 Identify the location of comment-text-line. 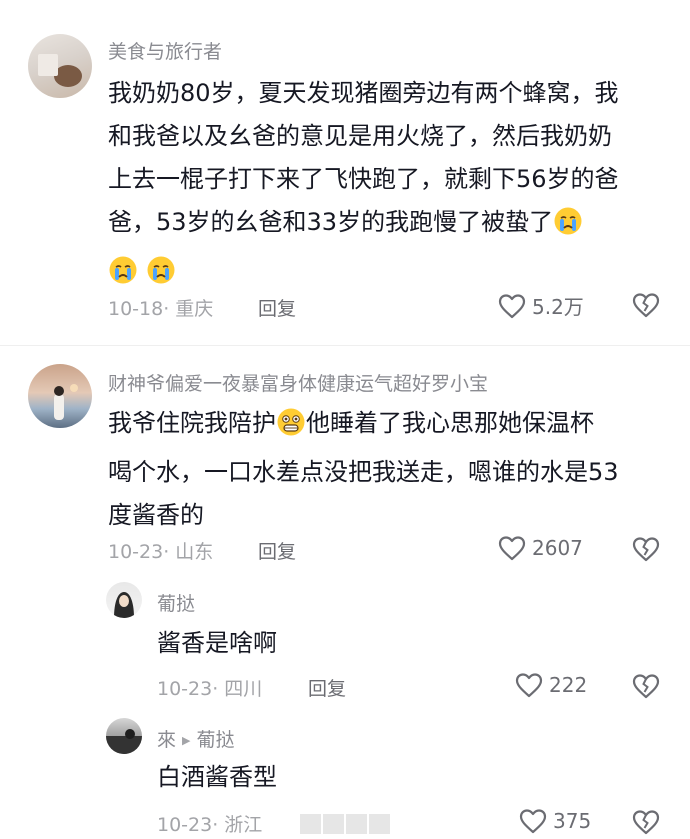
(388, 274).